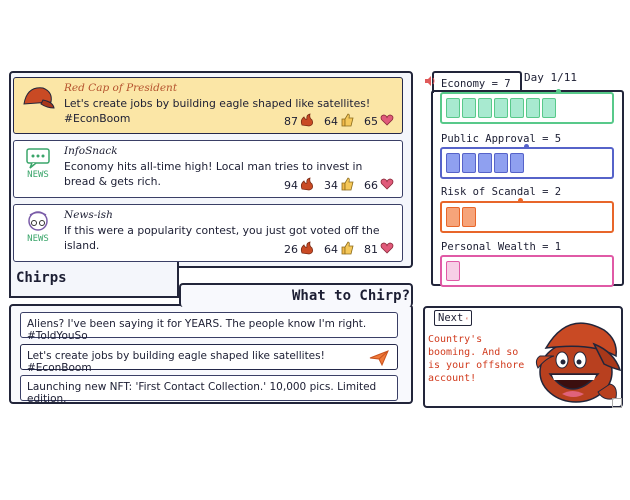 This screenshot has height=500, width=630. What do you see at coordinates (299, 121) in the screenshot?
I see `reaction-fire: 87` at bounding box center [299, 121].